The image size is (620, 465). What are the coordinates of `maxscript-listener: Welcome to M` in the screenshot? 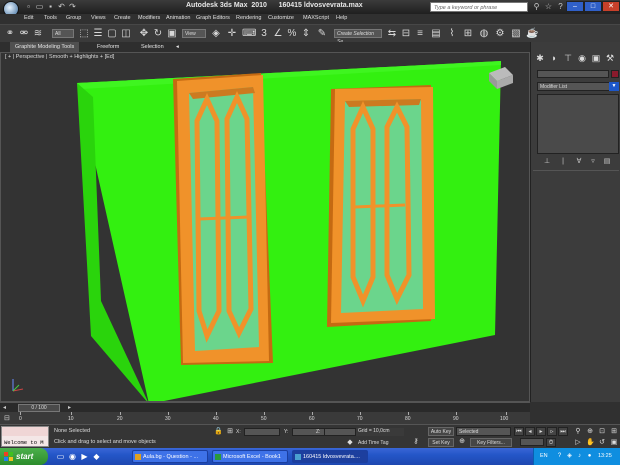 It's located at (25, 436).